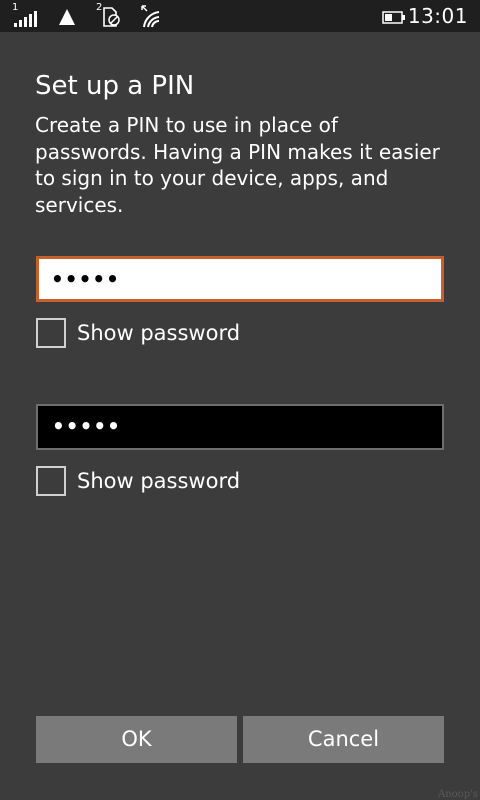  Describe the element at coordinates (240, 279) in the screenshot. I see `pin-input: •••••` at that location.